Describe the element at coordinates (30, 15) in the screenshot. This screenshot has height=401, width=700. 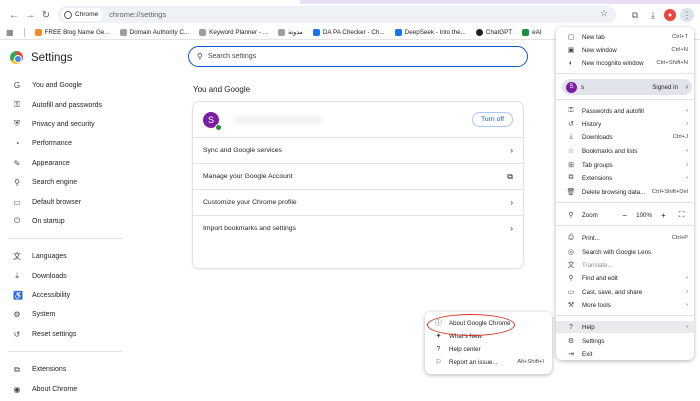
I see `forward-icon: →` at that location.